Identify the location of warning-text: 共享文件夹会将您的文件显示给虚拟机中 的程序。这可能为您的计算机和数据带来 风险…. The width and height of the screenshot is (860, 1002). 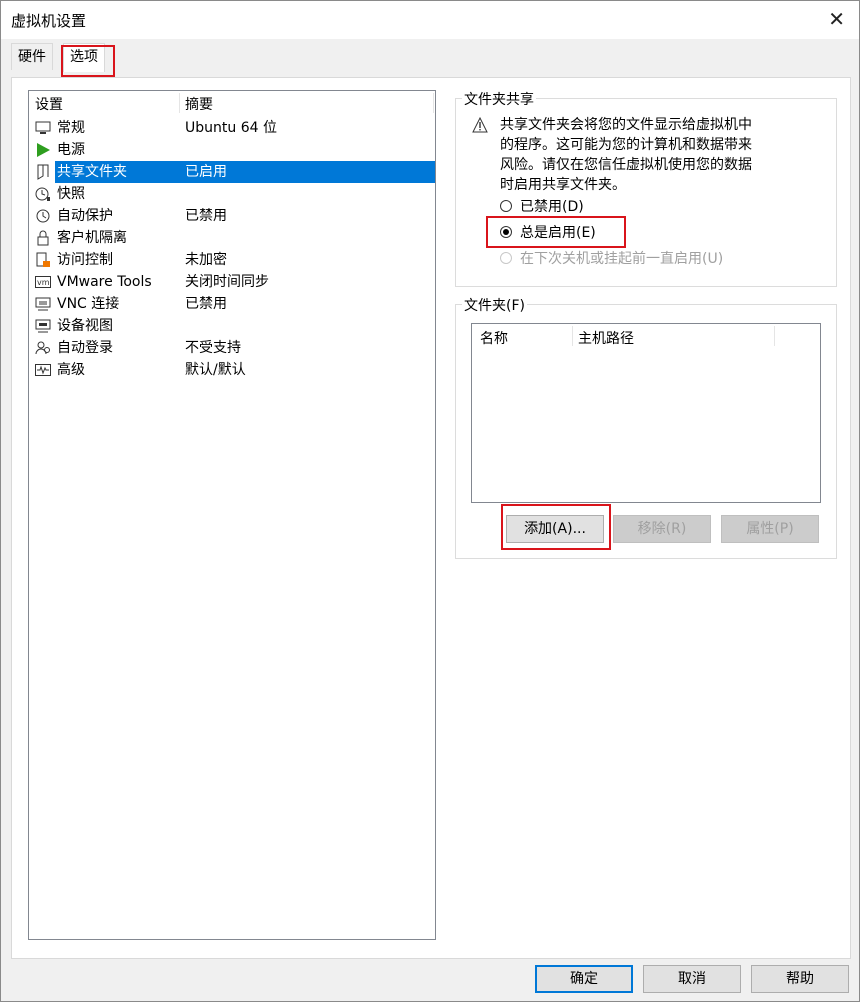
(626, 155).